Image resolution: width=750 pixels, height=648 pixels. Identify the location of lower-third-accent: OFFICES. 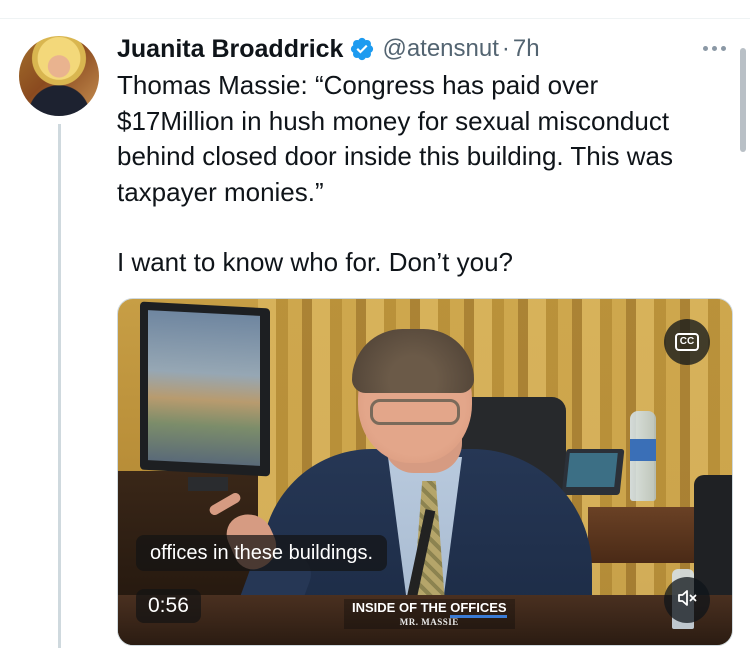
(478, 609).